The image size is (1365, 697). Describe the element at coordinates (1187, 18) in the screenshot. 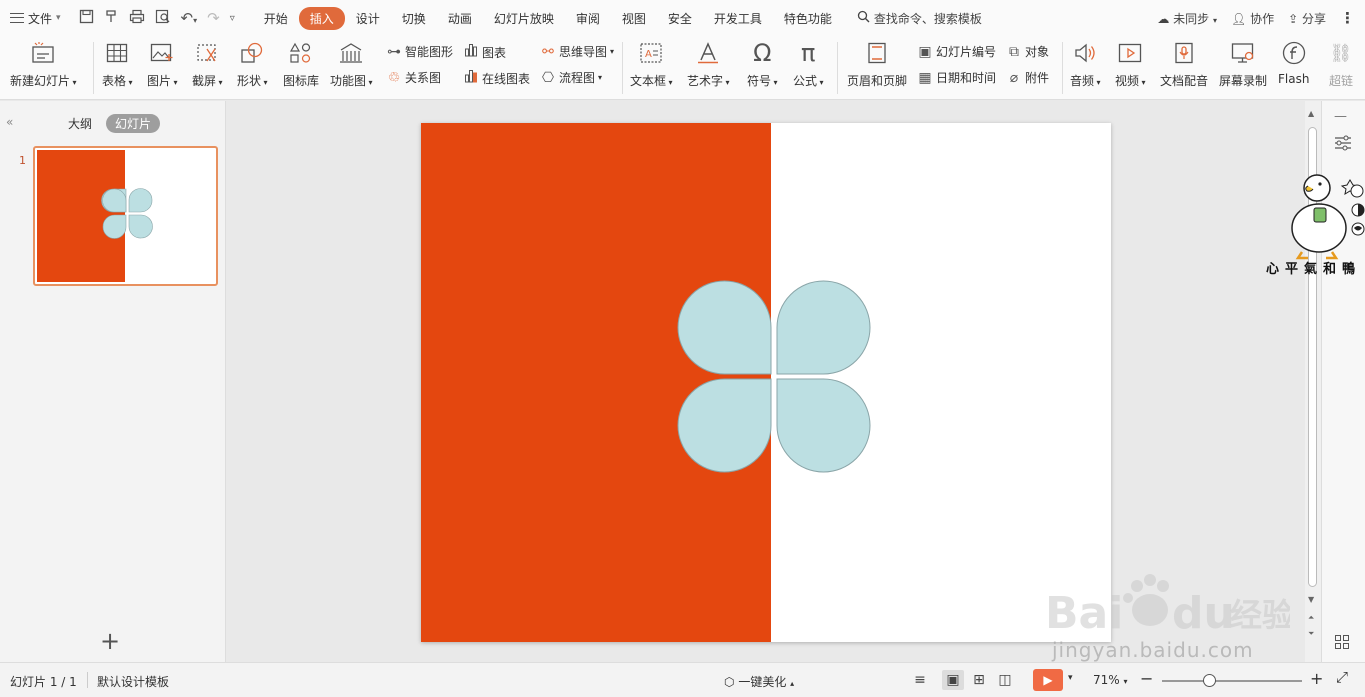

I see `sync-status: ☁ 未同步 ▾` at that location.